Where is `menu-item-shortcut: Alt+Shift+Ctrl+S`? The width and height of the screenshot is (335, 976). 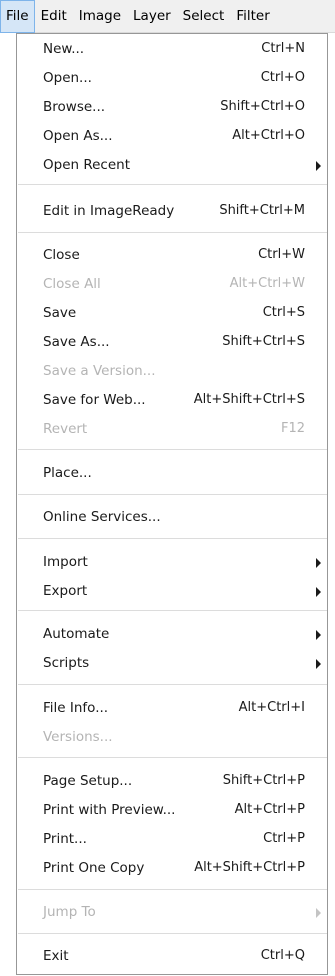 menu-item-shortcut: Alt+Shift+Ctrl+S is located at coordinates (249, 399).